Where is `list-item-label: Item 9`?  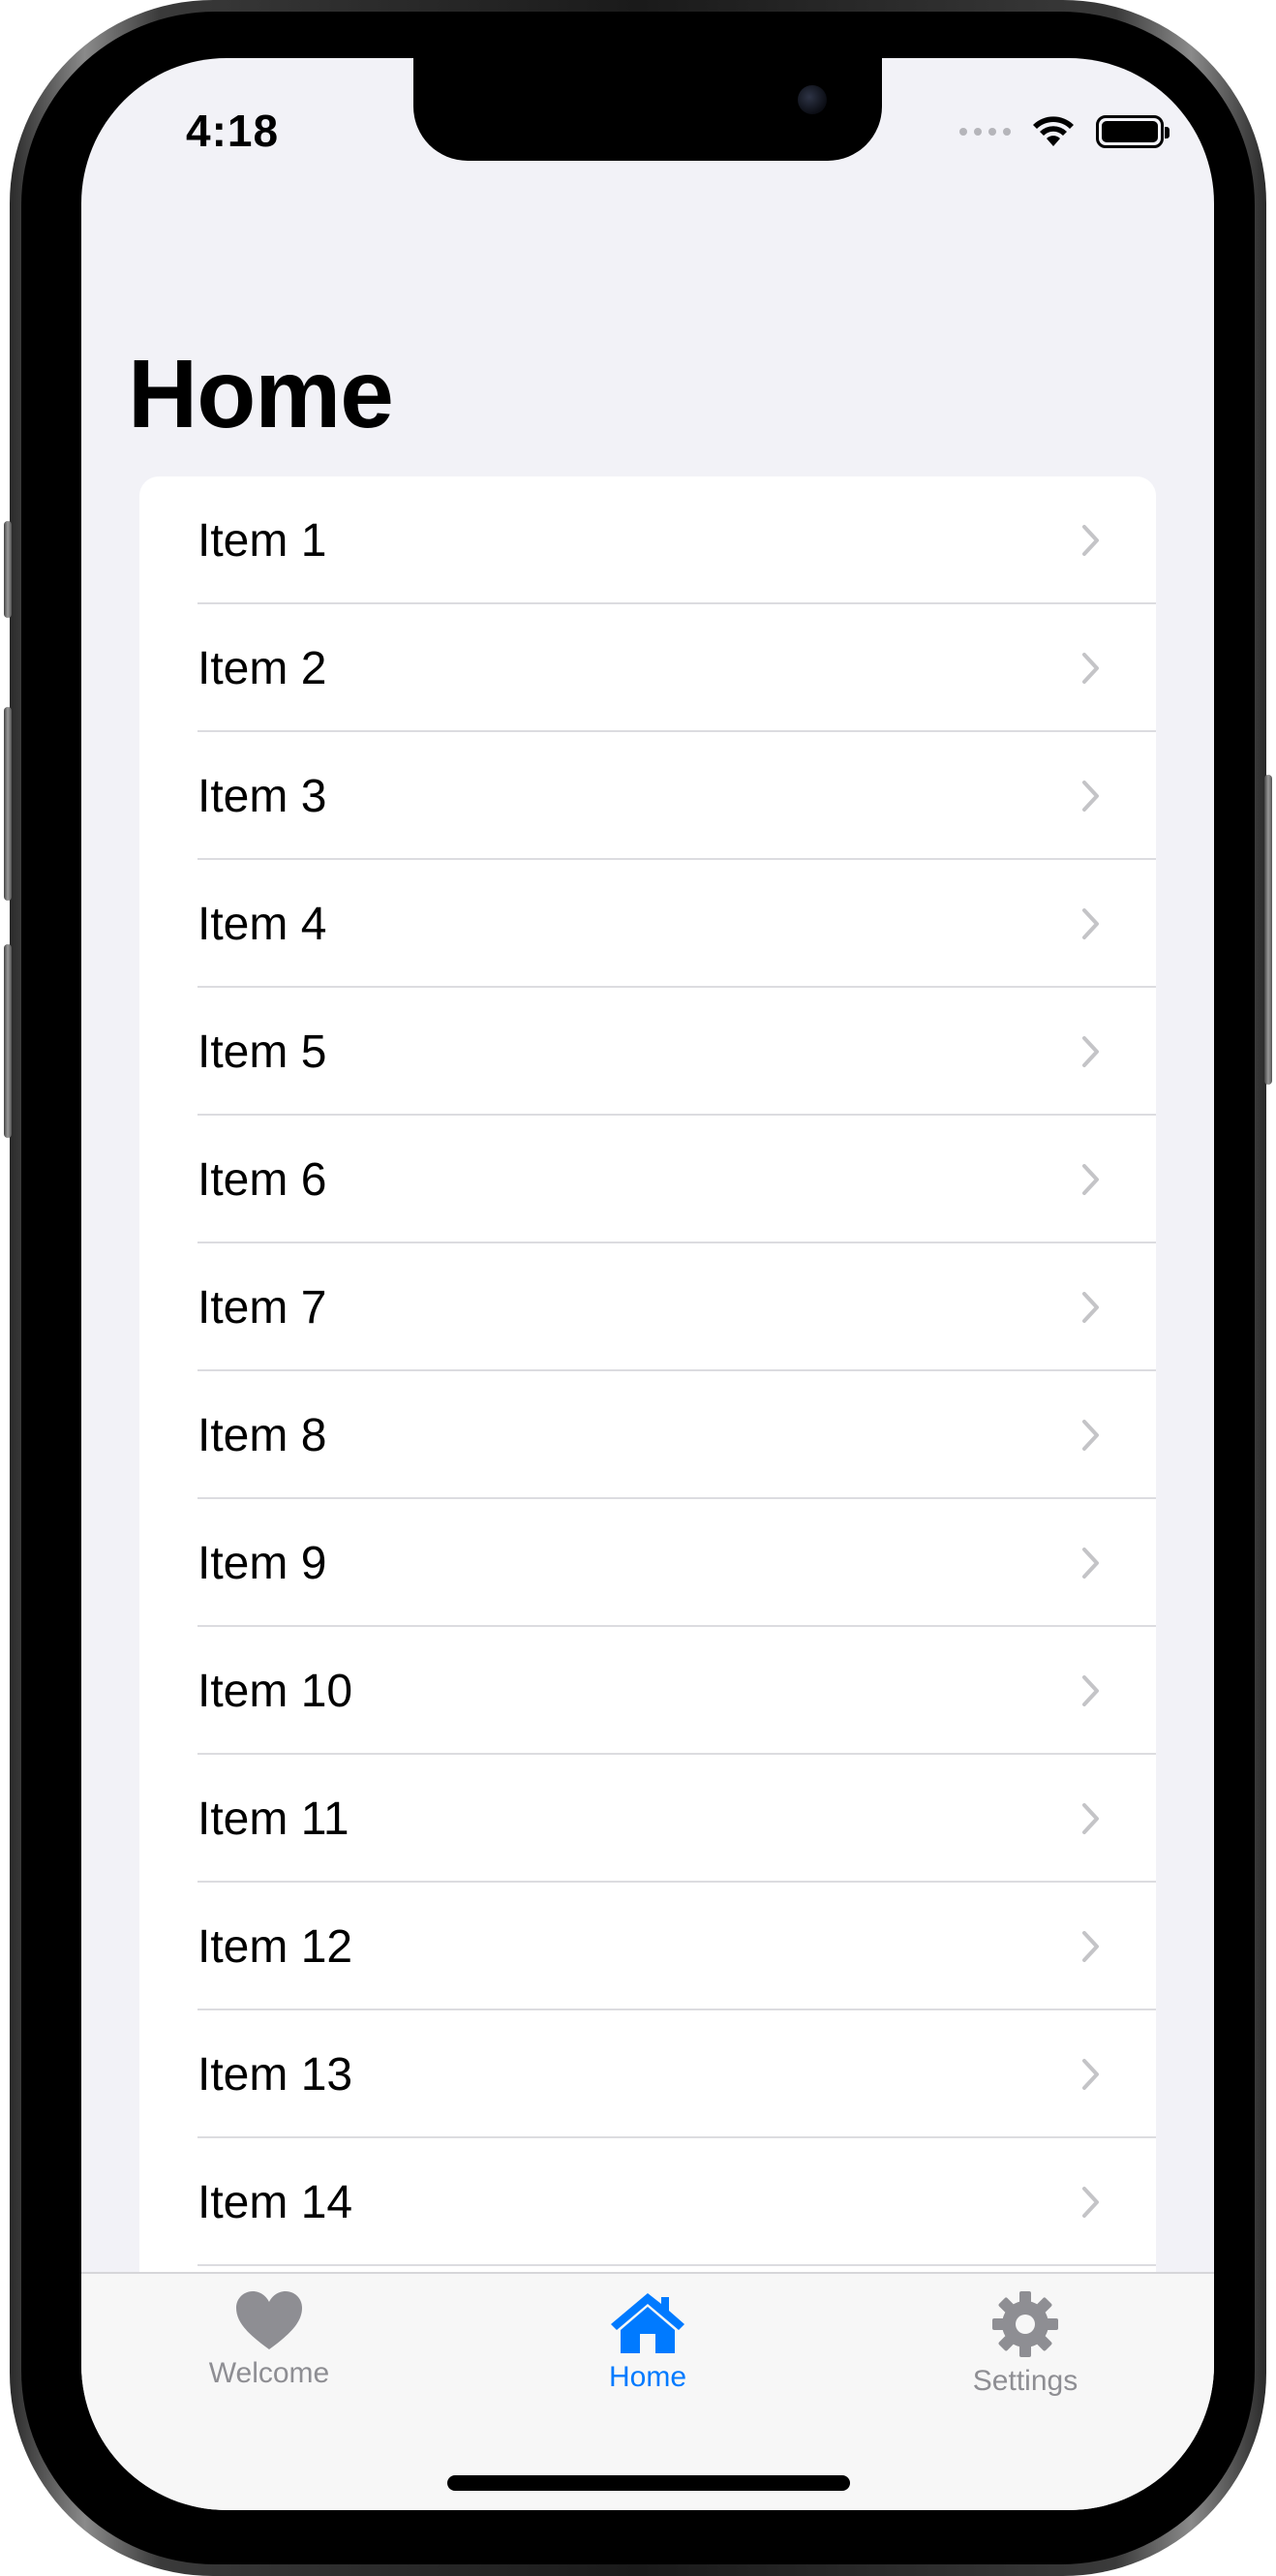 list-item-label: Item 9 is located at coordinates (262, 1563).